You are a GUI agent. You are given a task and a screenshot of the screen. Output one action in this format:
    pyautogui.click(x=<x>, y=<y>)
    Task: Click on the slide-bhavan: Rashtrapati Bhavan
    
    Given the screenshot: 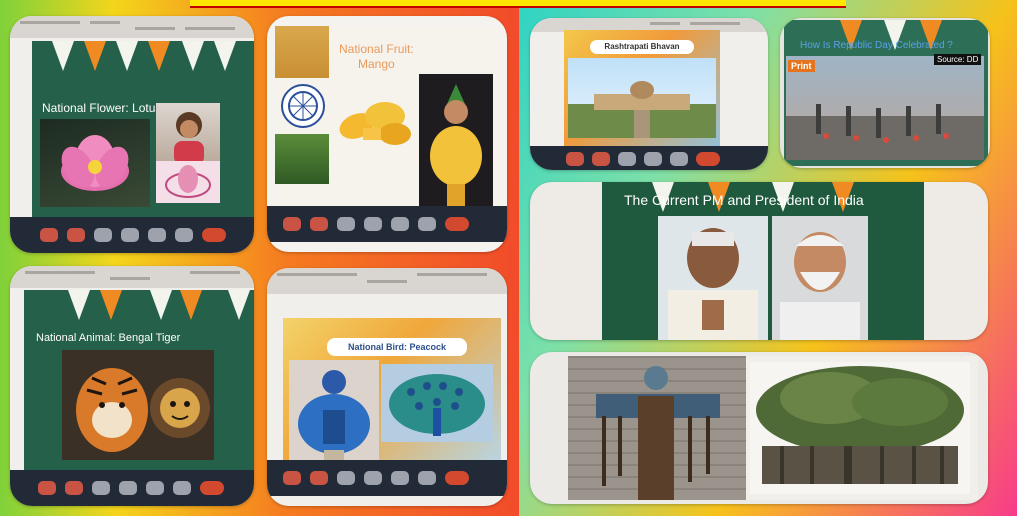 What is the action you would take?
    pyautogui.click(x=642, y=92)
    